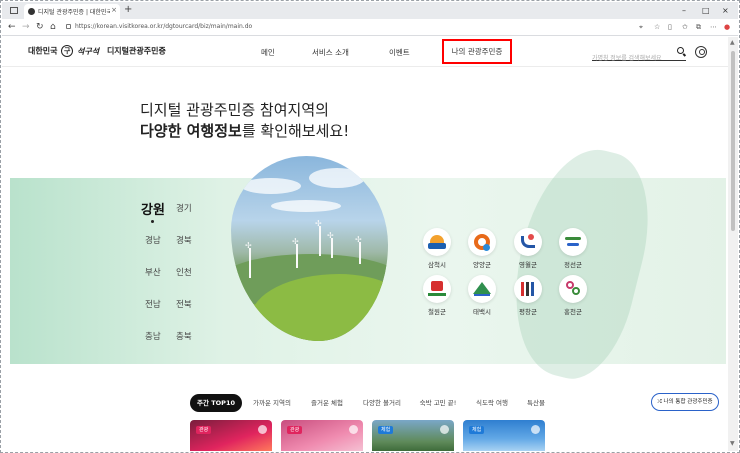 The height and width of the screenshot is (453, 740). Describe the element at coordinates (136, 51) in the screenshot. I see `logo-service-name: 디지털관광주민증` at that location.